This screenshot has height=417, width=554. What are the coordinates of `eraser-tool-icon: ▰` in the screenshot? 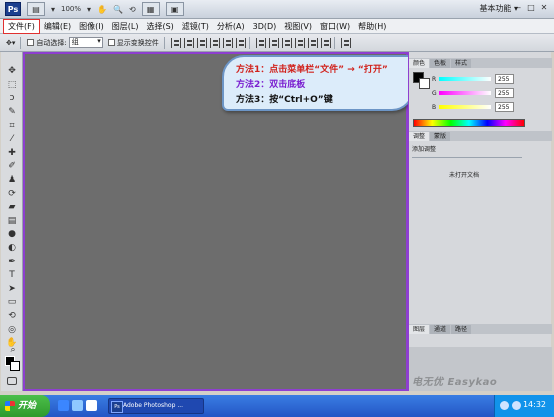 It's located at (12, 207).